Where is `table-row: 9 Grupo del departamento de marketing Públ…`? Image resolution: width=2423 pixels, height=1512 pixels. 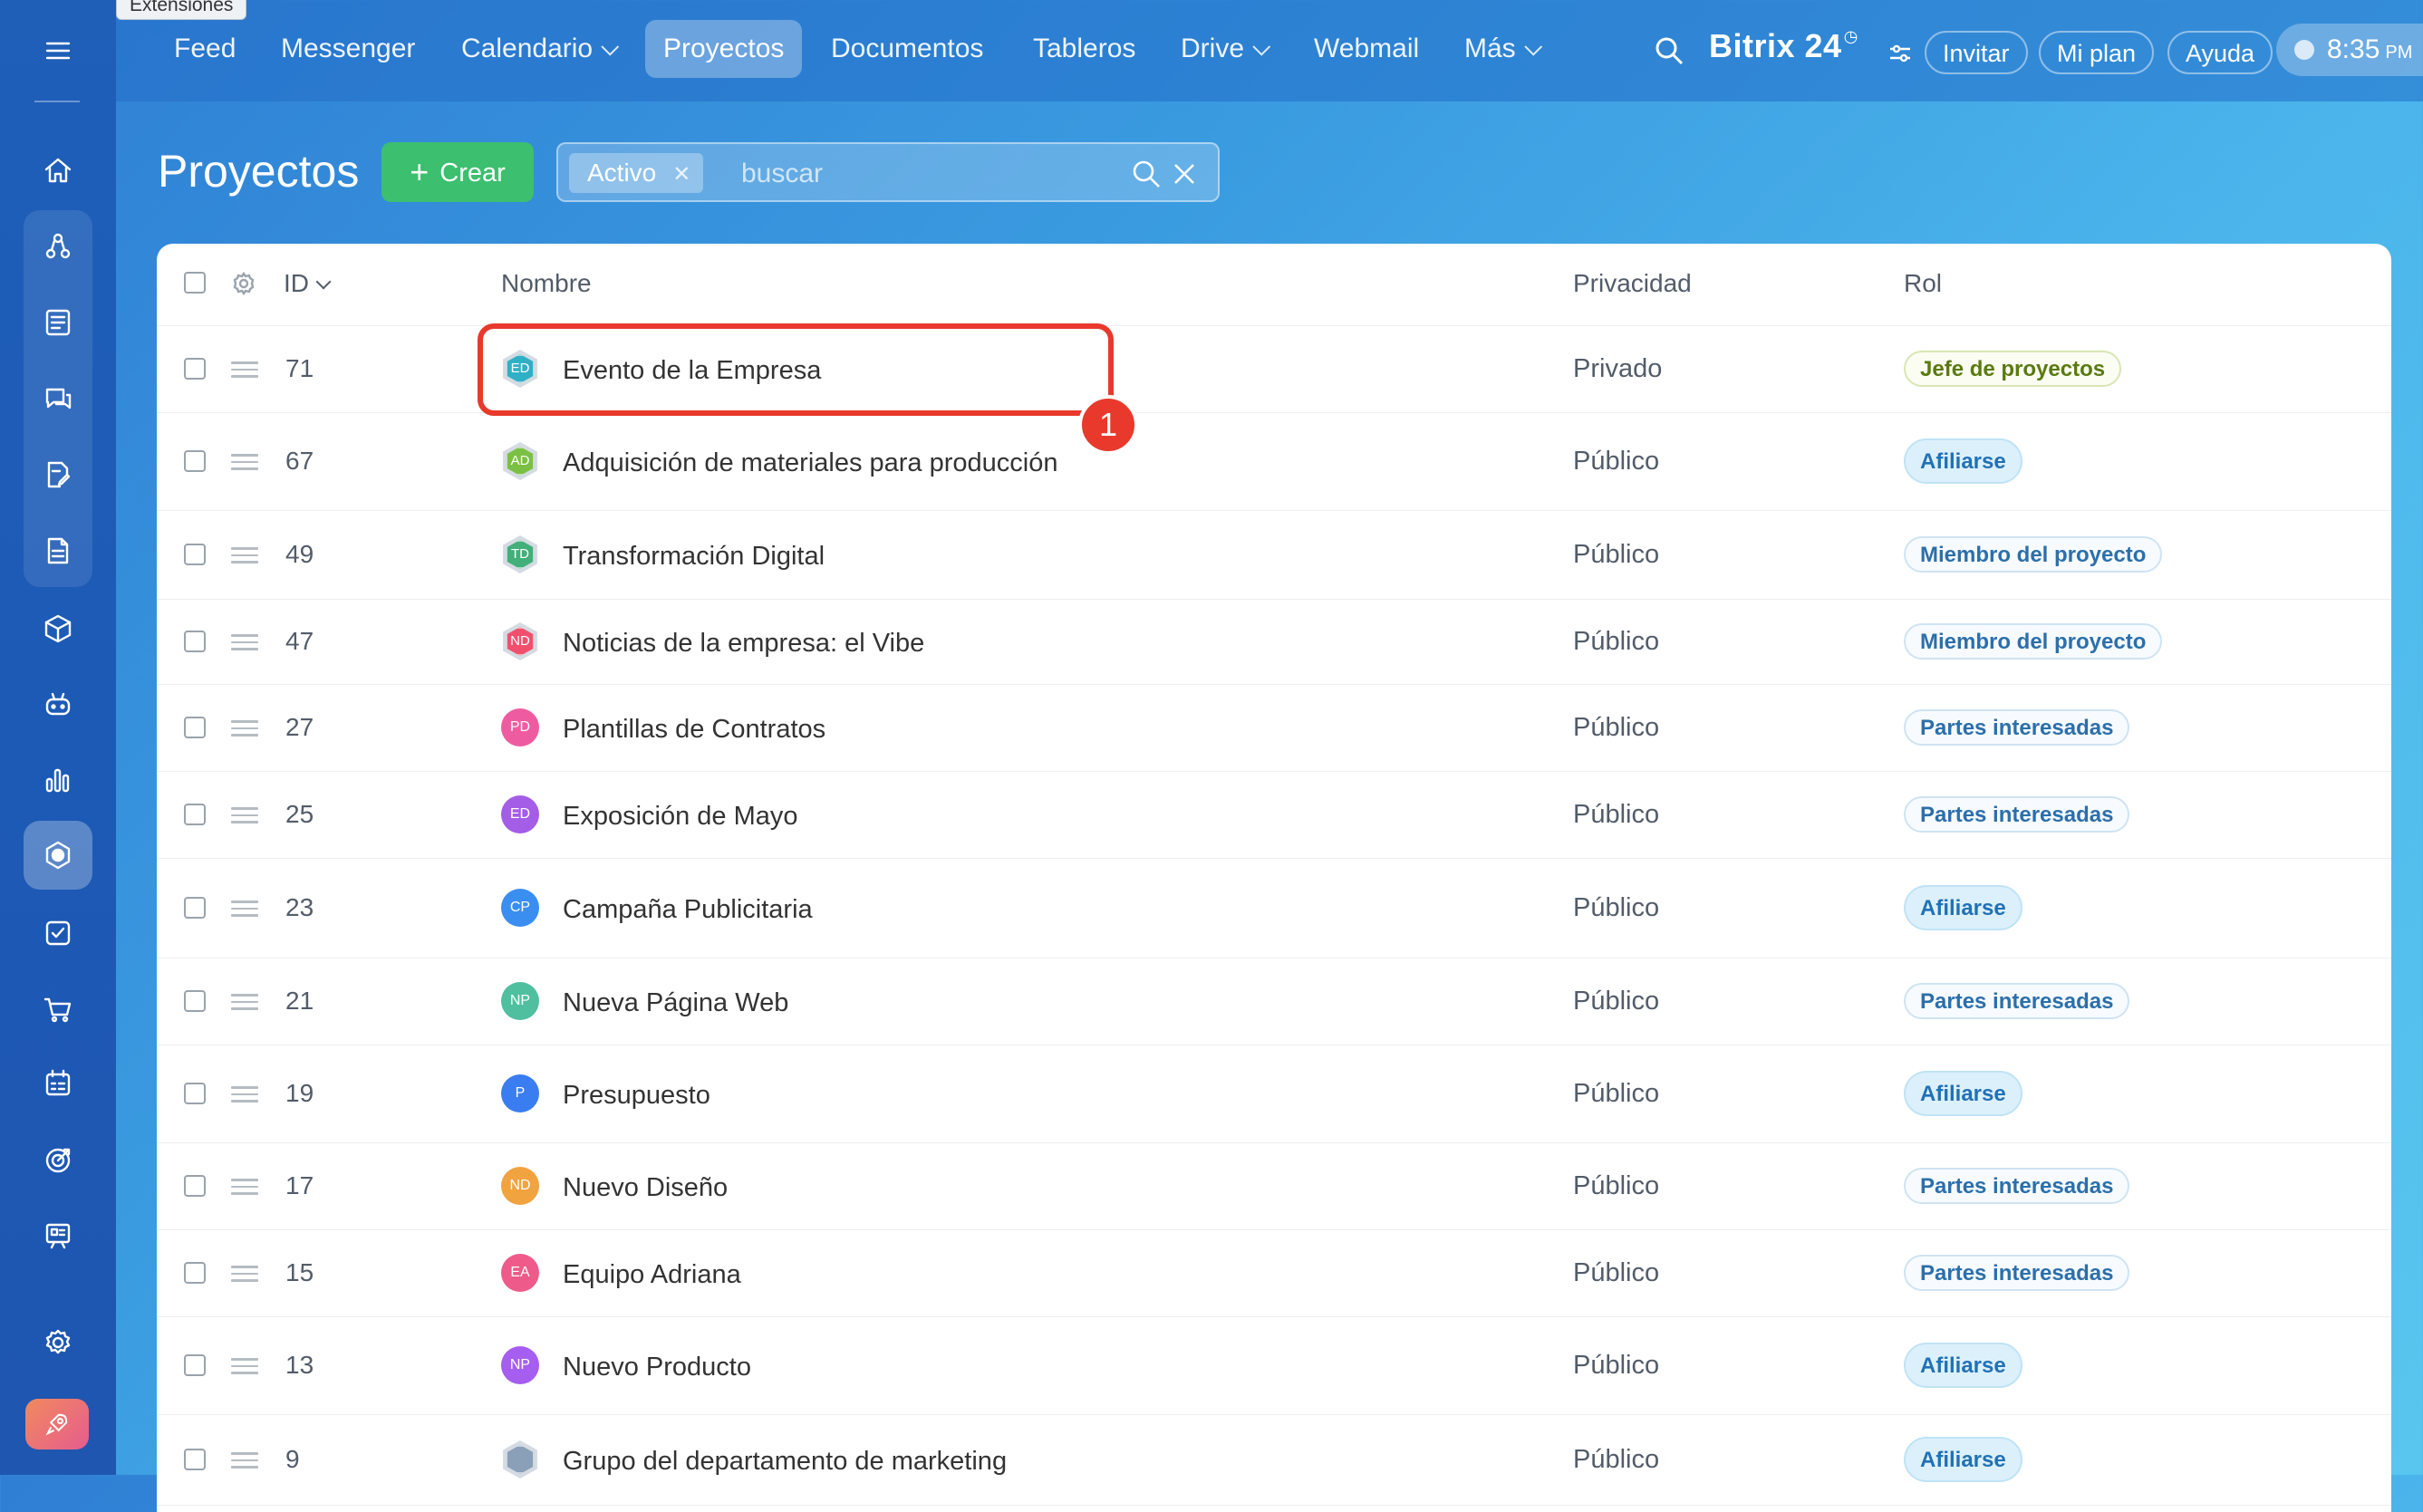
table-row: 9 Grupo del departamento de marketing Públ… is located at coordinates (1274, 1460).